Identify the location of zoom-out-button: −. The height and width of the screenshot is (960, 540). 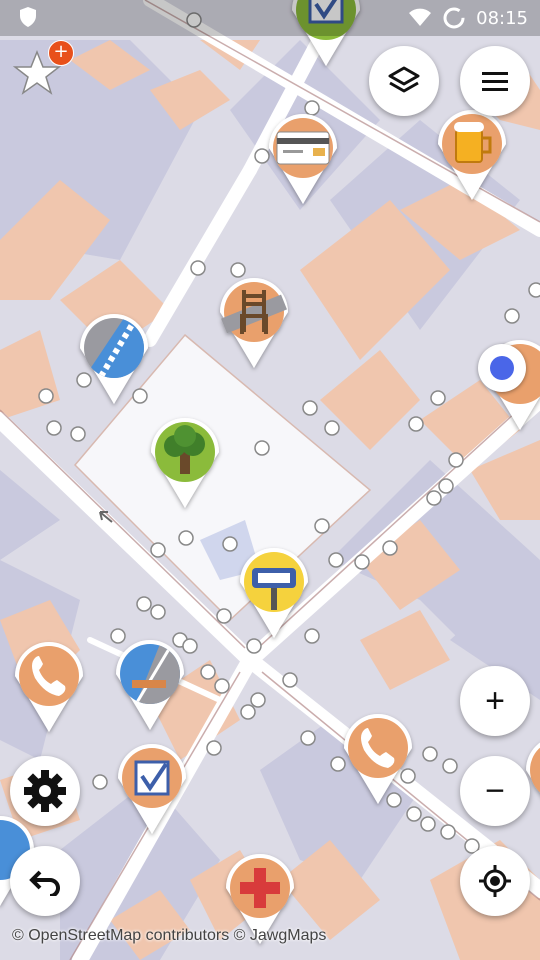
(495, 791).